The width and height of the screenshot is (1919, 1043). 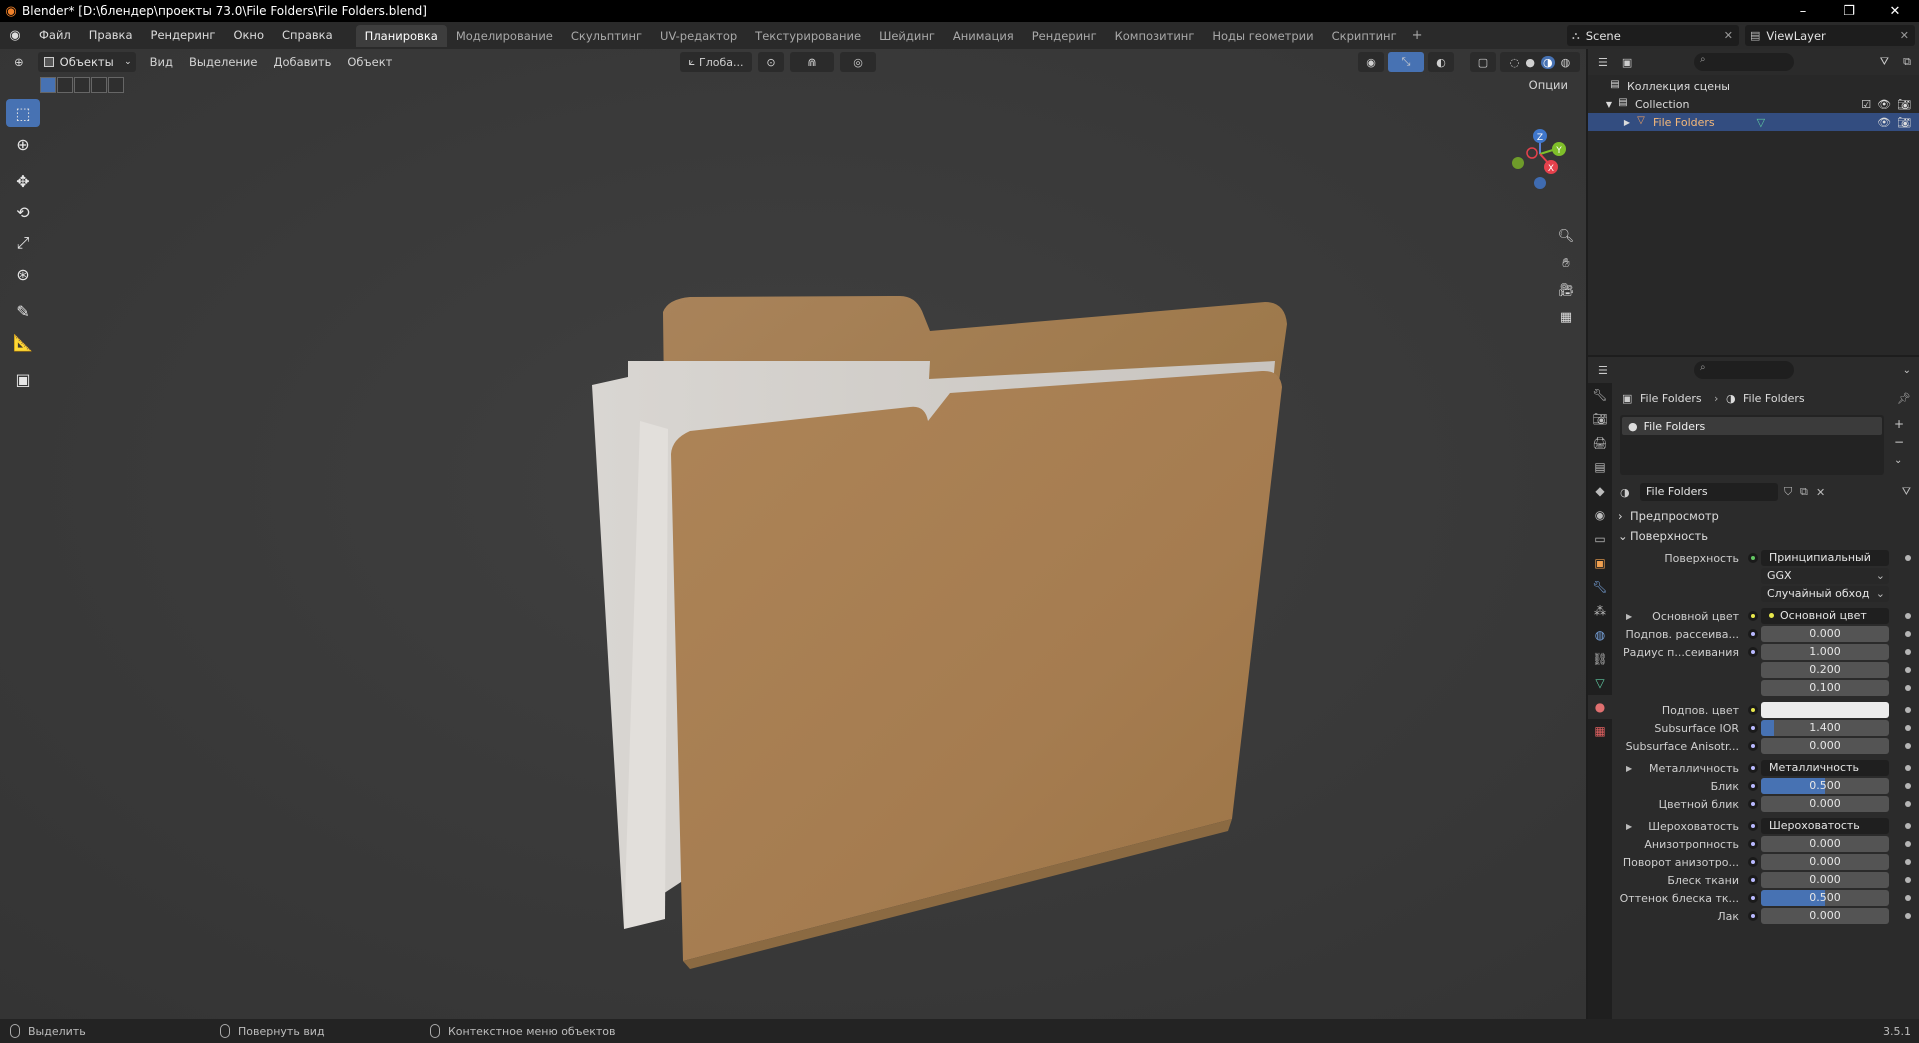 I want to click on menu-help: Справка, so click(x=307, y=35).